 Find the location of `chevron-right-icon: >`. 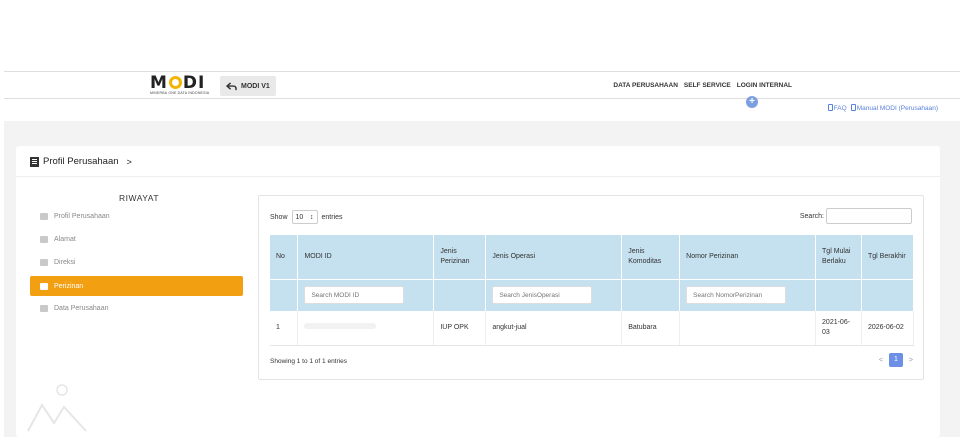

chevron-right-icon: > is located at coordinates (129, 161).